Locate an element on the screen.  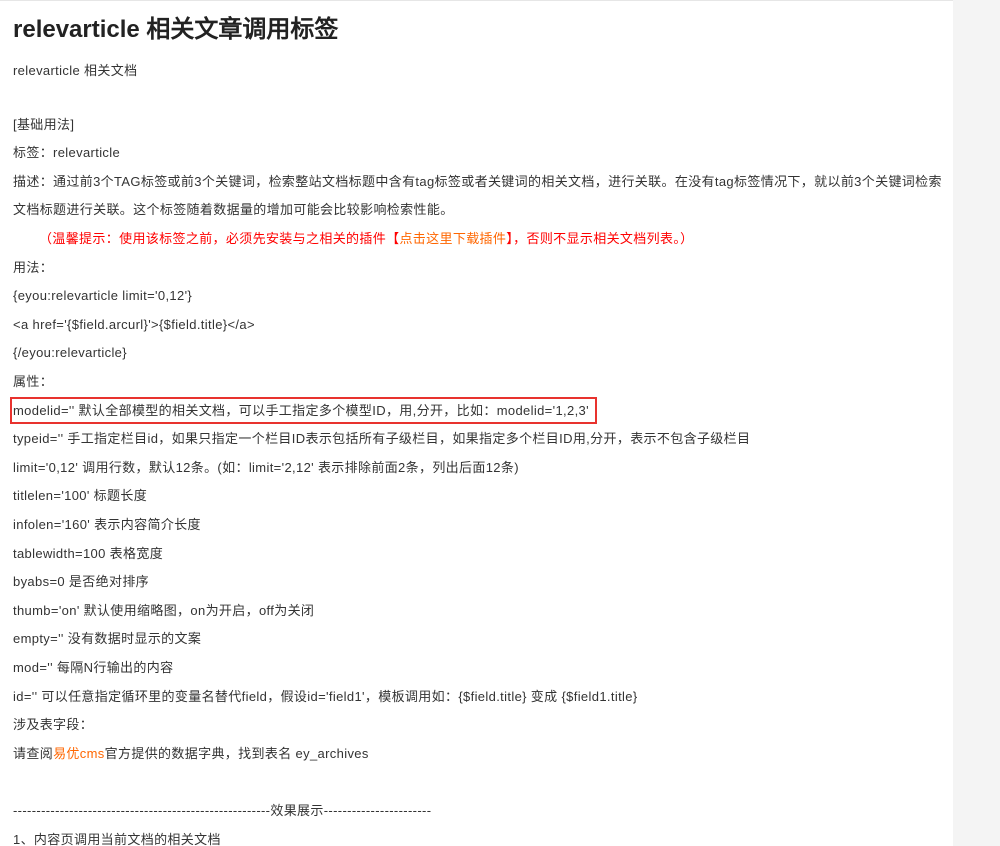
attribute-line: titlelen='100' 标题长度 is located at coordinates (80, 496).